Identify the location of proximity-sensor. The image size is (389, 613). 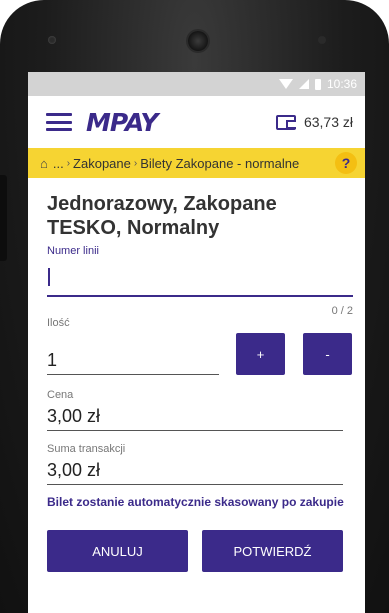
(322, 40).